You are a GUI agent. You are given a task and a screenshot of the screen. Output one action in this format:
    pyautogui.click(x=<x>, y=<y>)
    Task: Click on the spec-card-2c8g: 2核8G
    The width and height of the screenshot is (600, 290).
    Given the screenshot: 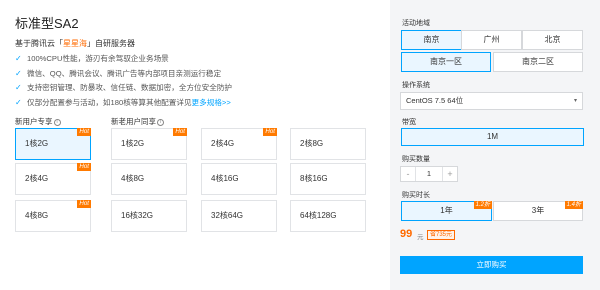 What is the action you would take?
    pyautogui.click(x=328, y=144)
    